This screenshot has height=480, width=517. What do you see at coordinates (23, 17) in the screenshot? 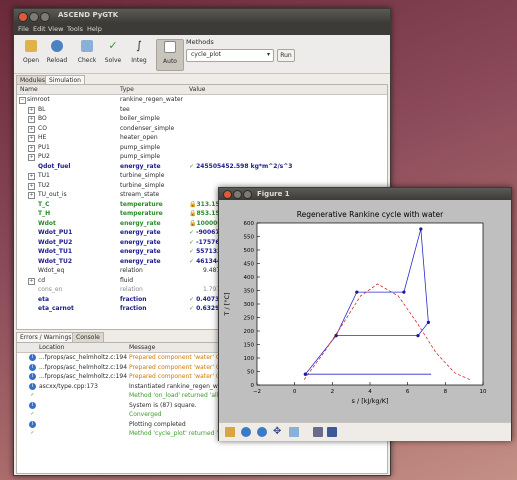
I see `close-button` at bounding box center [23, 17].